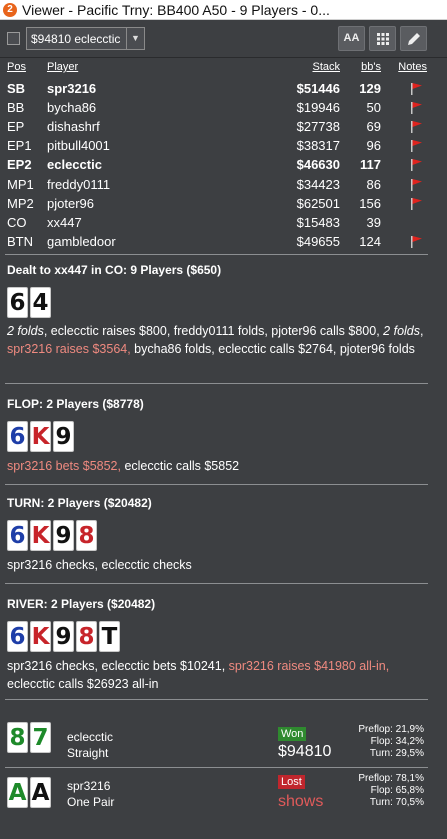 The width and height of the screenshot is (447, 839). I want to click on turn-actions: spr3216 checks, eclecctic checks, so click(217, 565).